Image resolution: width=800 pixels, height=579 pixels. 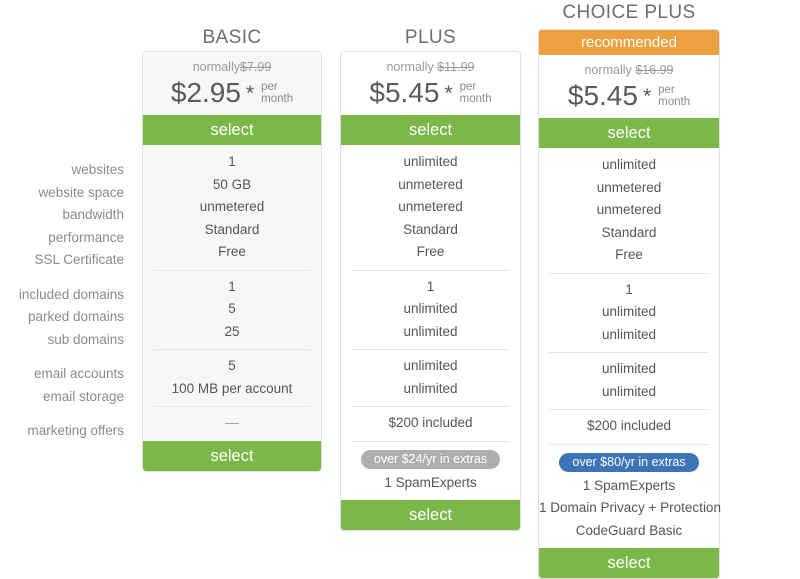 I want to click on value-basic-bandwidth: unmetered, so click(x=232, y=206).